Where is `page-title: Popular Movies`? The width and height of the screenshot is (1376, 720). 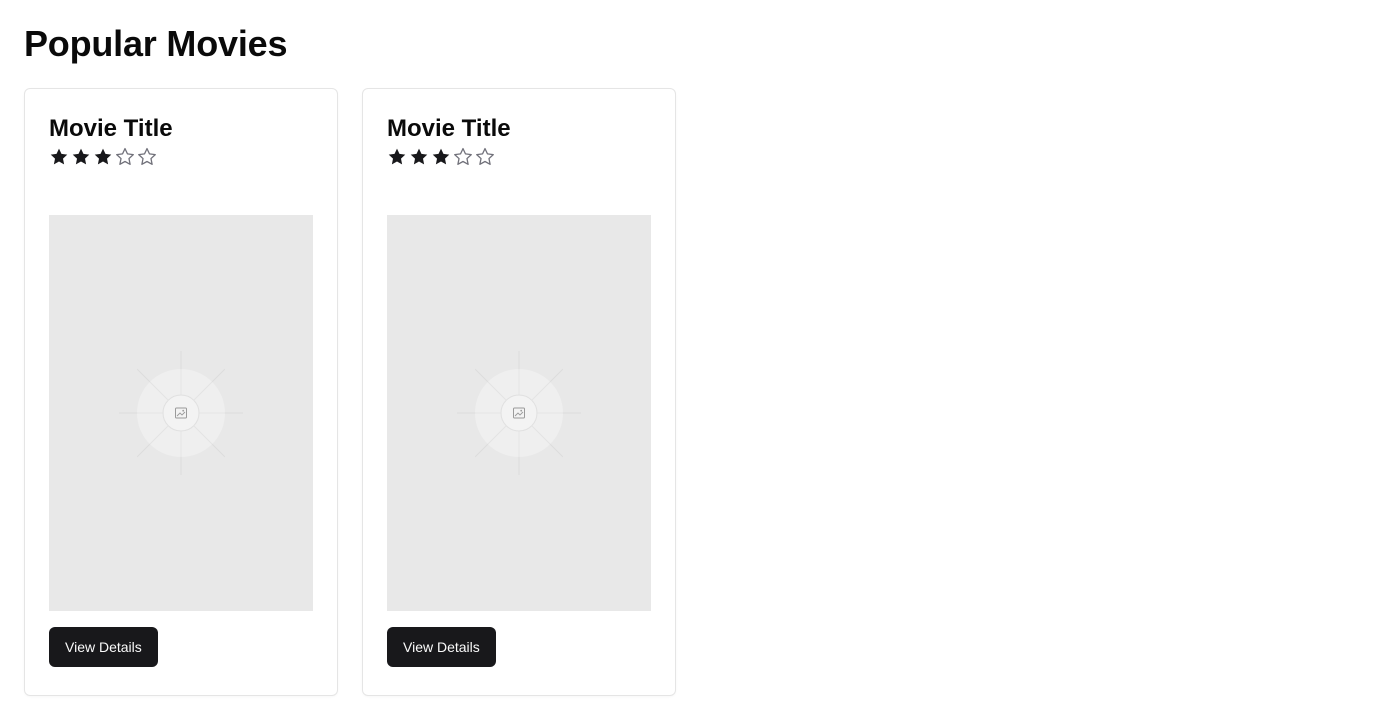
page-title: Popular Movies is located at coordinates (156, 43).